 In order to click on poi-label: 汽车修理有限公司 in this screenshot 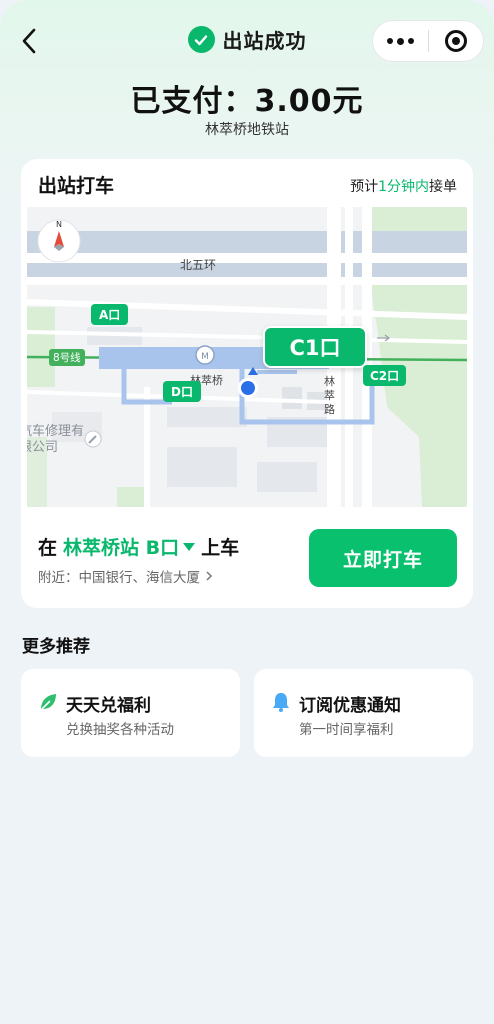, I will do `click(56, 439)`.